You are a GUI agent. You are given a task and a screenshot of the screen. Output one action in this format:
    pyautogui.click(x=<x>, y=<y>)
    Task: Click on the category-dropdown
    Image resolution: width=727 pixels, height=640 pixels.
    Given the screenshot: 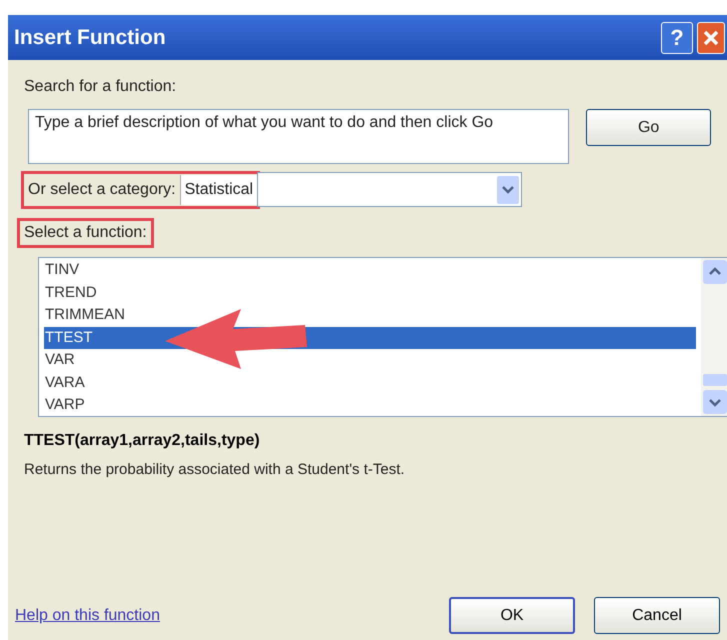 What is the action you would take?
    pyautogui.click(x=389, y=189)
    